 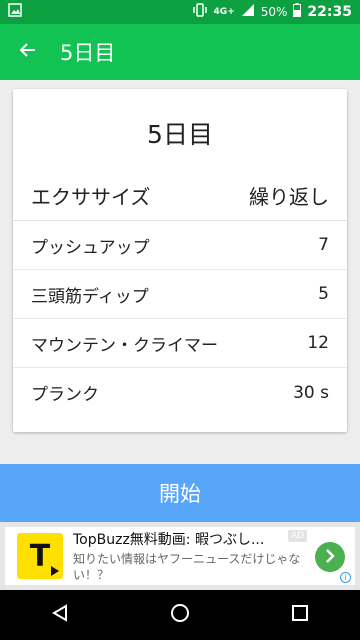 What do you see at coordinates (15, 12) in the screenshot?
I see `image-notification-icon` at bounding box center [15, 12].